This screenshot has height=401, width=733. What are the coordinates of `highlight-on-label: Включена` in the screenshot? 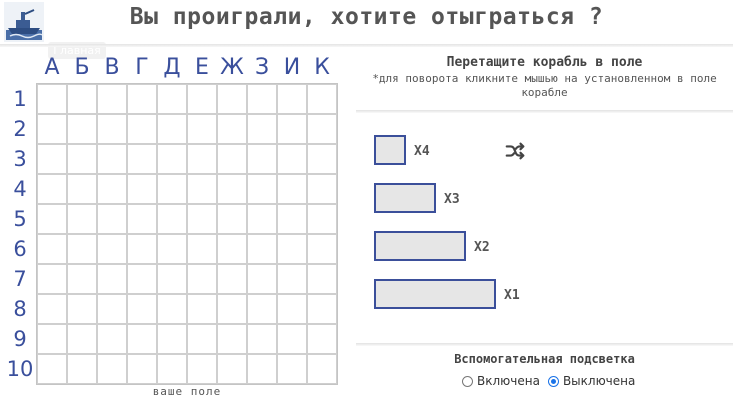 It's located at (508, 381).